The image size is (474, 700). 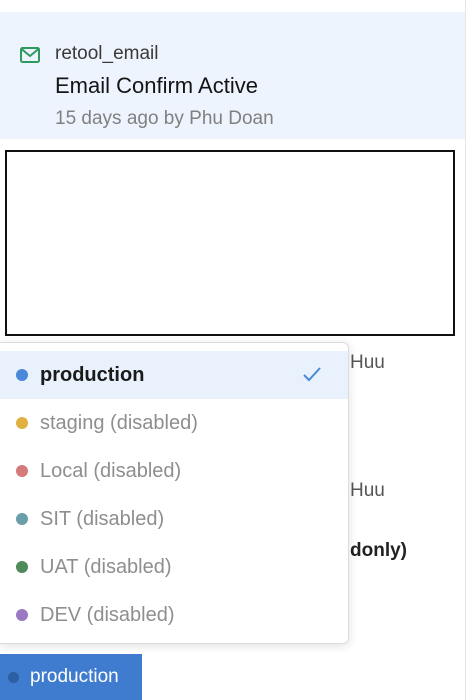 What do you see at coordinates (378, 550) in the screenshot?
I see `readonly-fragment: donly)` at bounding box center [378, 550].